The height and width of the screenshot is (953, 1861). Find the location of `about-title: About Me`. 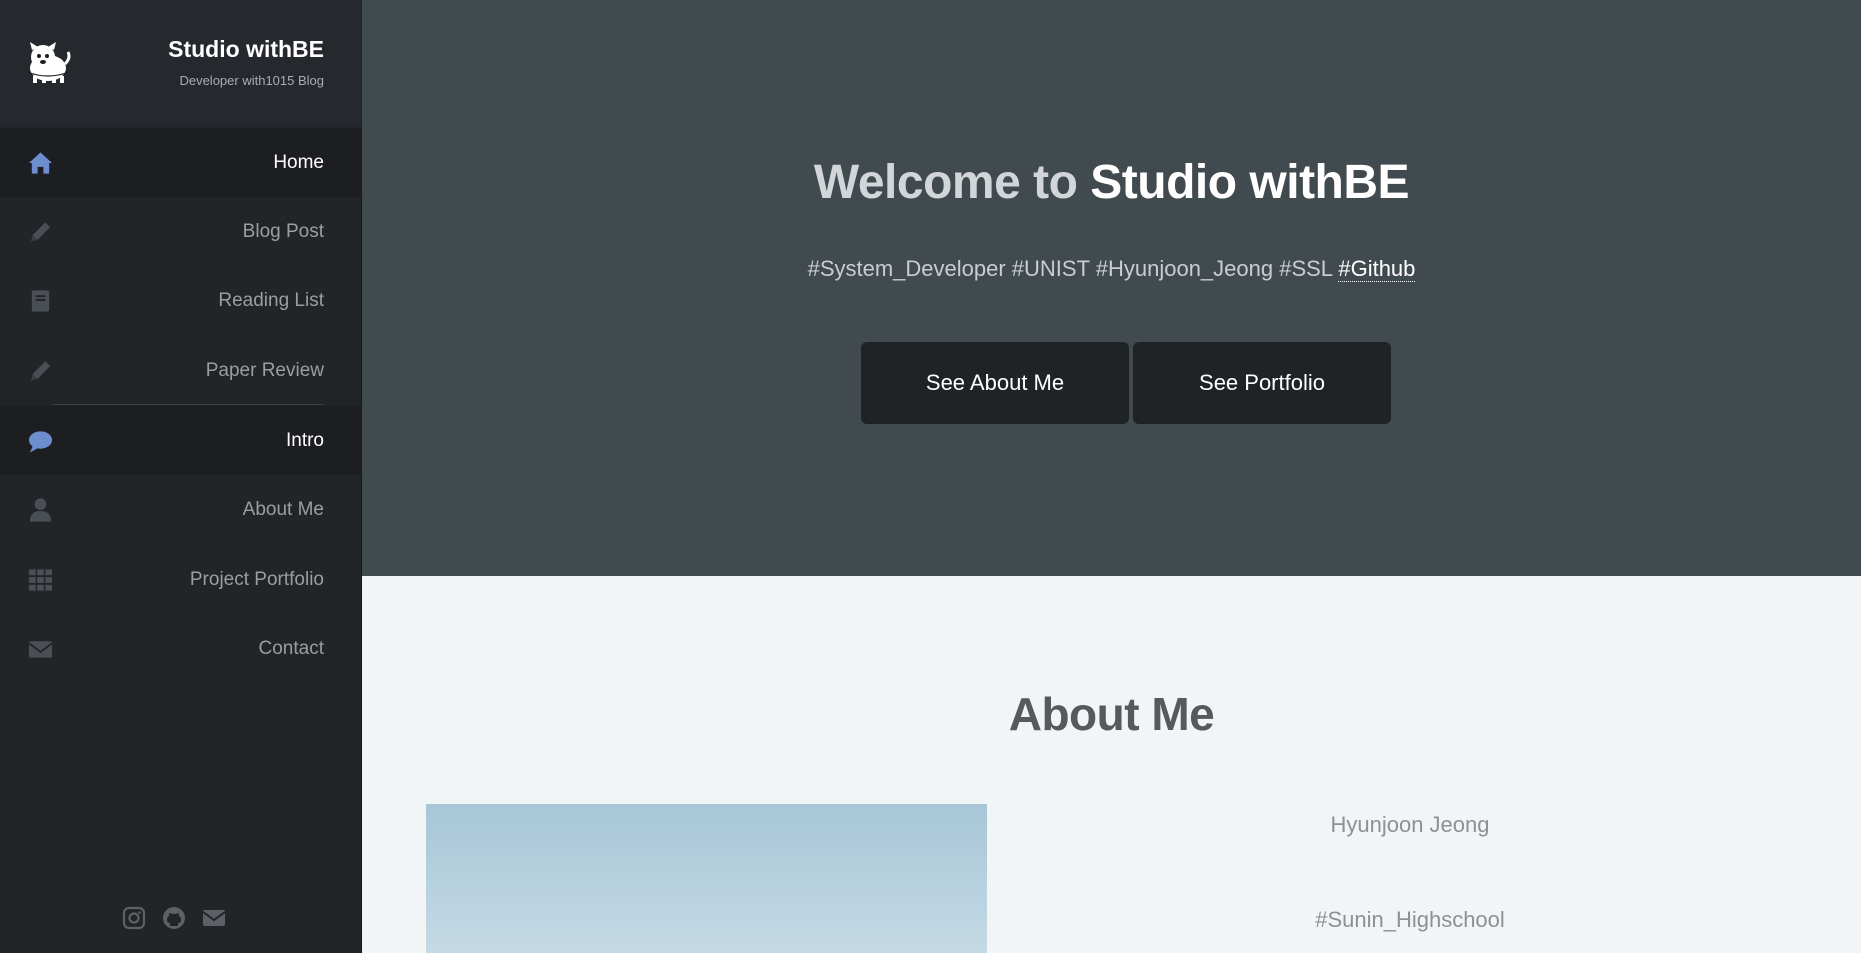

about-title: About Me is located at coordinates (1111, 714).